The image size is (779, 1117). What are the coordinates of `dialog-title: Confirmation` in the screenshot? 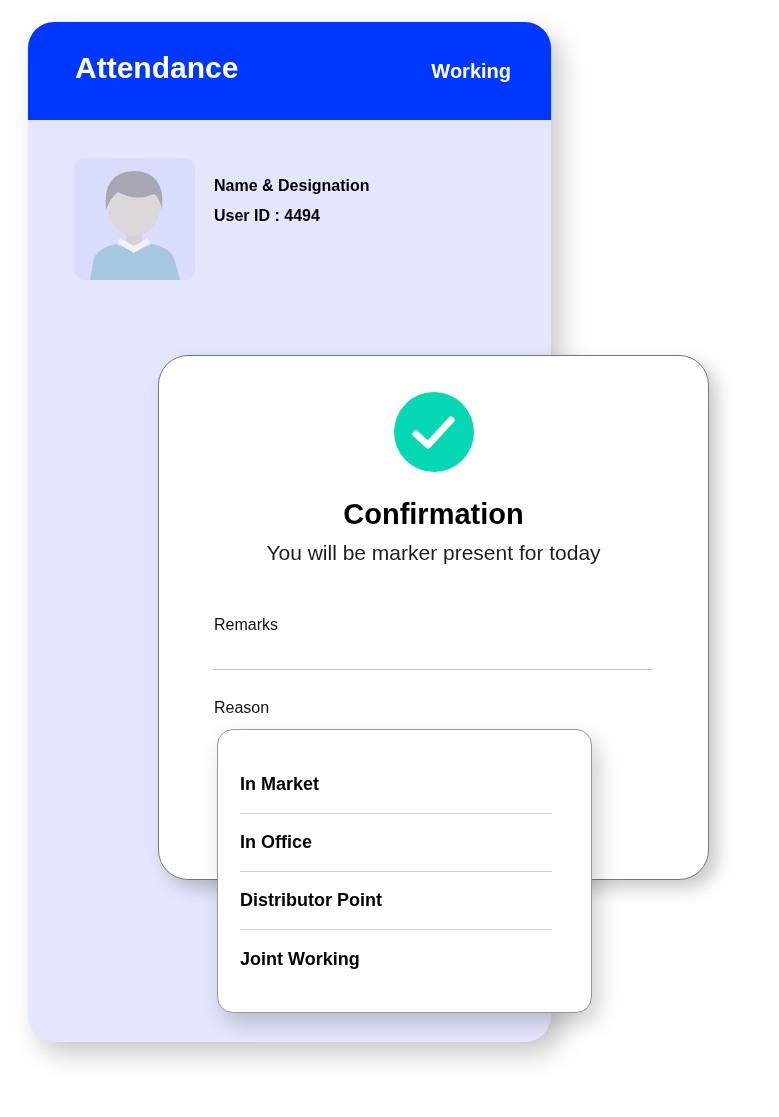 It's located at (433, 514).